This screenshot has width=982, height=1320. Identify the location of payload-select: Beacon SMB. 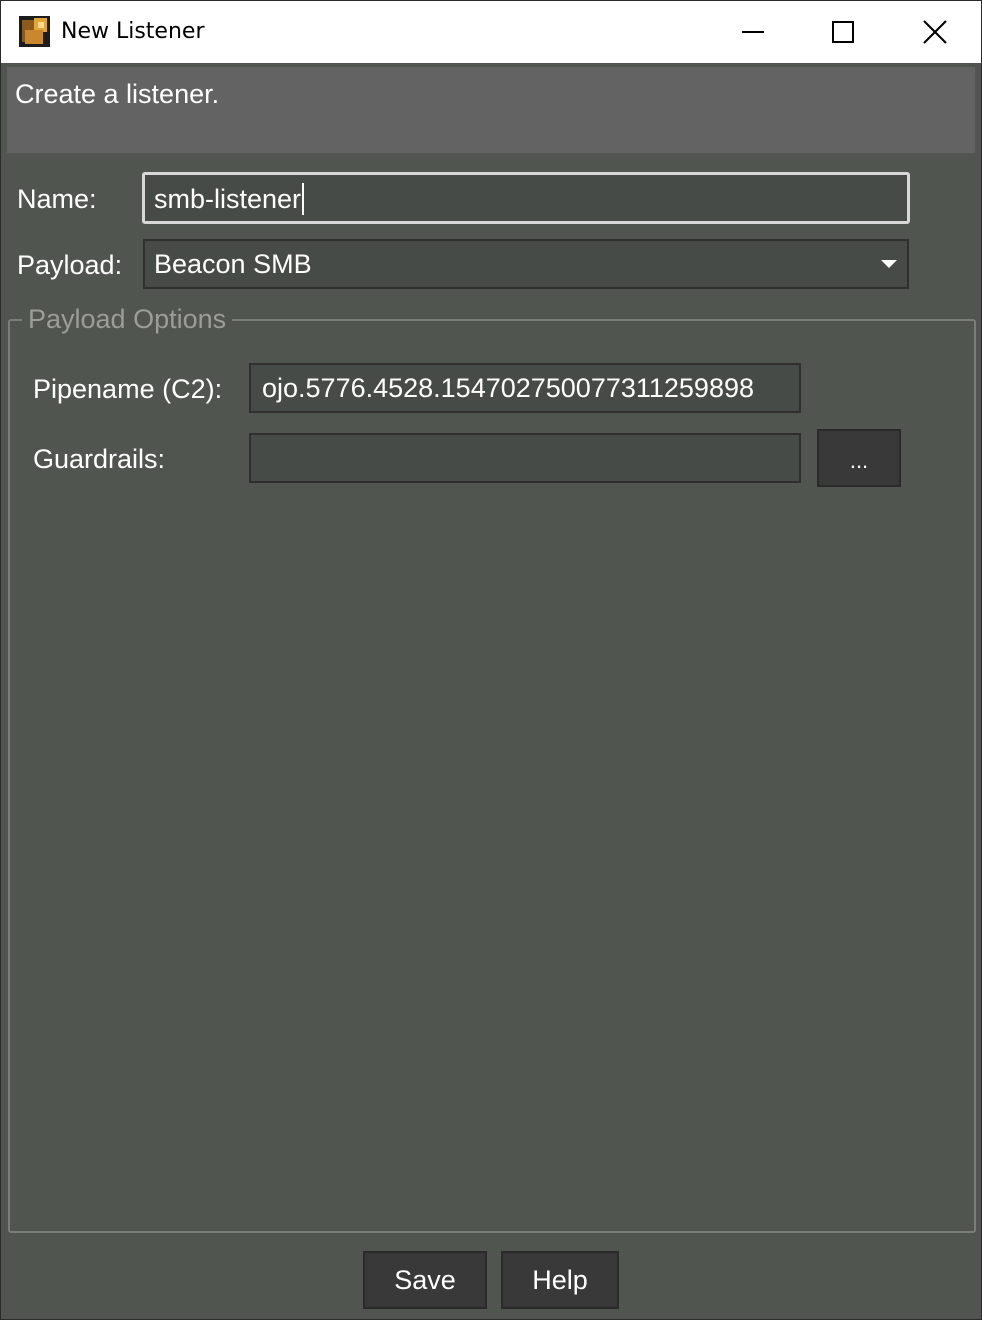
(526, 264).